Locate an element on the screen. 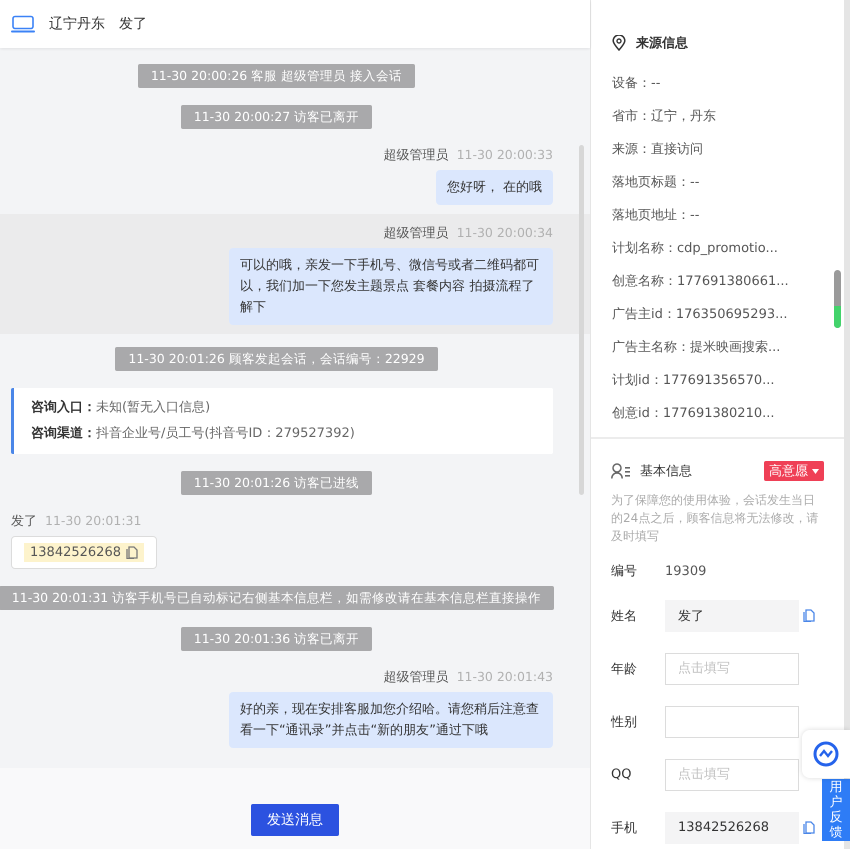  sender-name: 发了 is located at coordinates (24, 521).